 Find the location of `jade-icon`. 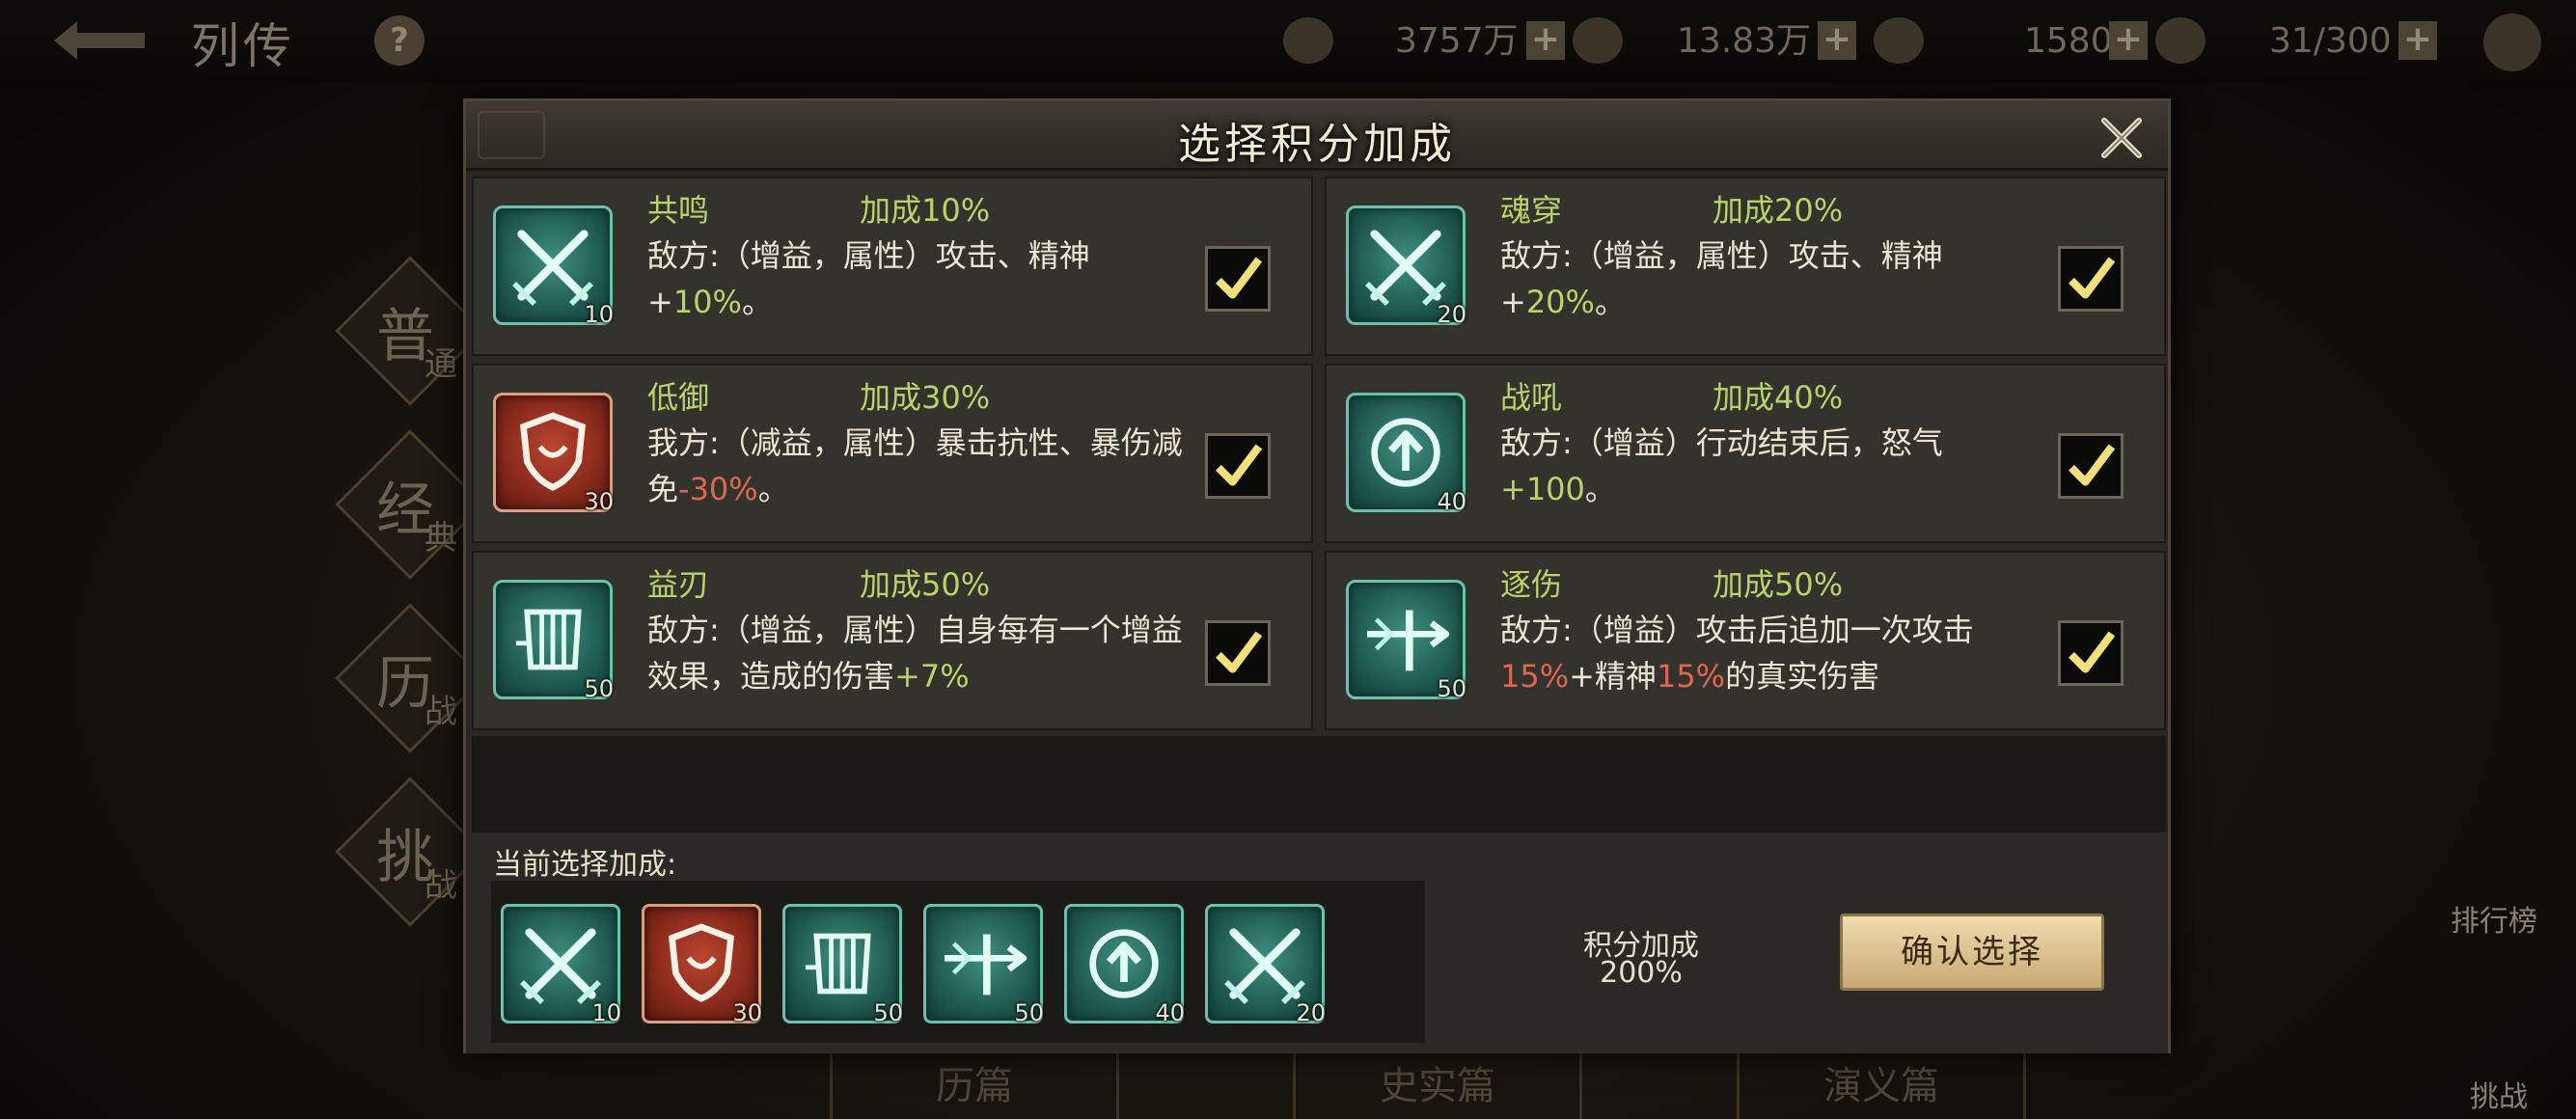

jade-icon is located at coordinates (1899, 40).